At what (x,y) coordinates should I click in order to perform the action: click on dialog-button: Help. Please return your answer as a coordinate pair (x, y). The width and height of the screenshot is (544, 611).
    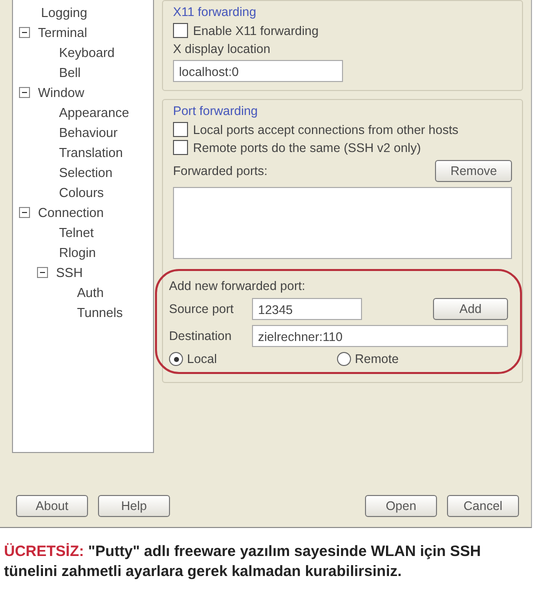
    Looking at the image, I should click on (134, 506).